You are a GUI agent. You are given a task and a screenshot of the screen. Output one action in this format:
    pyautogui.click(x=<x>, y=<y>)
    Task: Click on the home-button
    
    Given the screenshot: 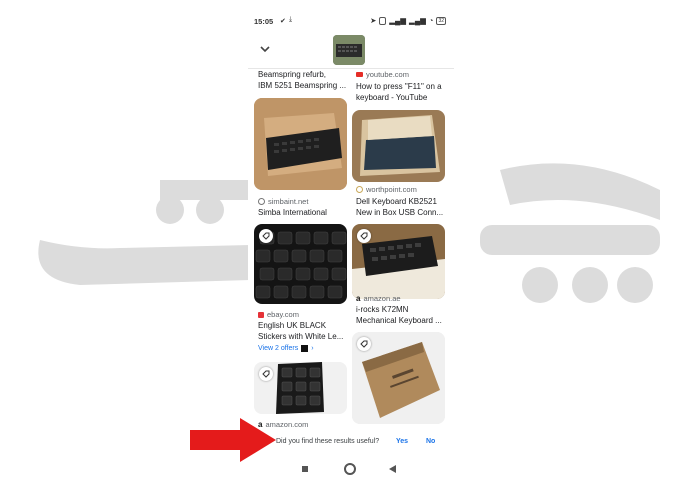 What is the action you would take?
    pyautogui.click(x=350, y=469)
    